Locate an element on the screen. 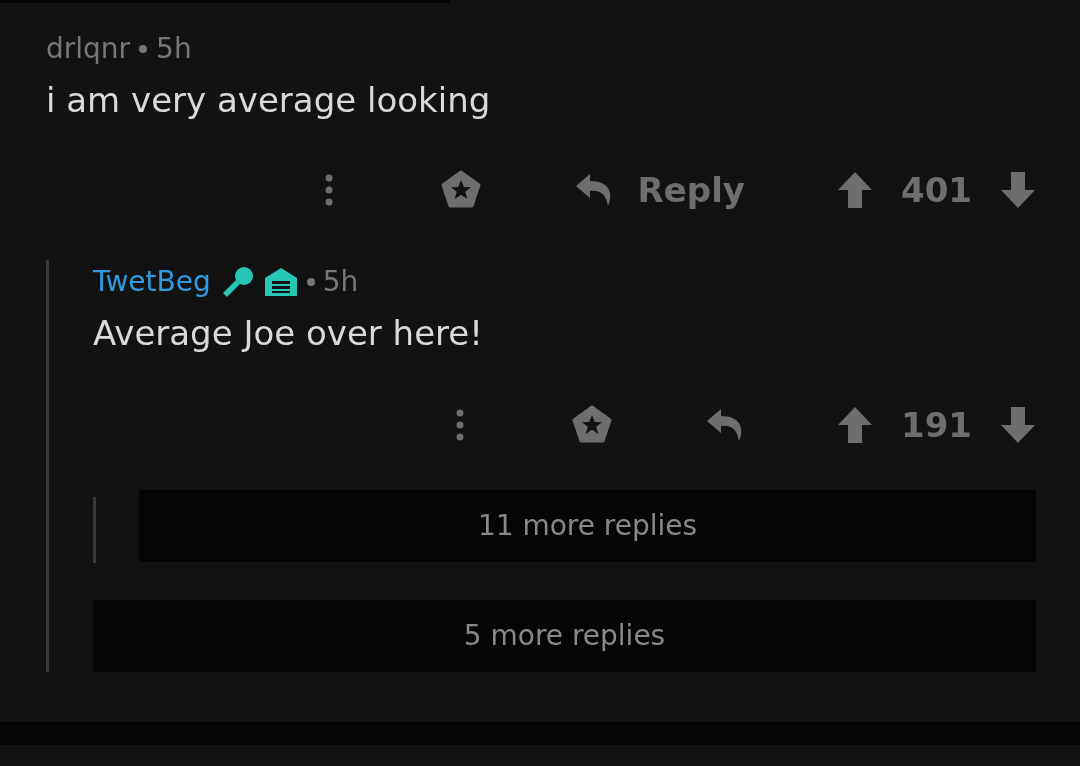 This screenshot has width=1080, height=766. more-replies-button: 11 more replies is located at coordinates (587, 526).